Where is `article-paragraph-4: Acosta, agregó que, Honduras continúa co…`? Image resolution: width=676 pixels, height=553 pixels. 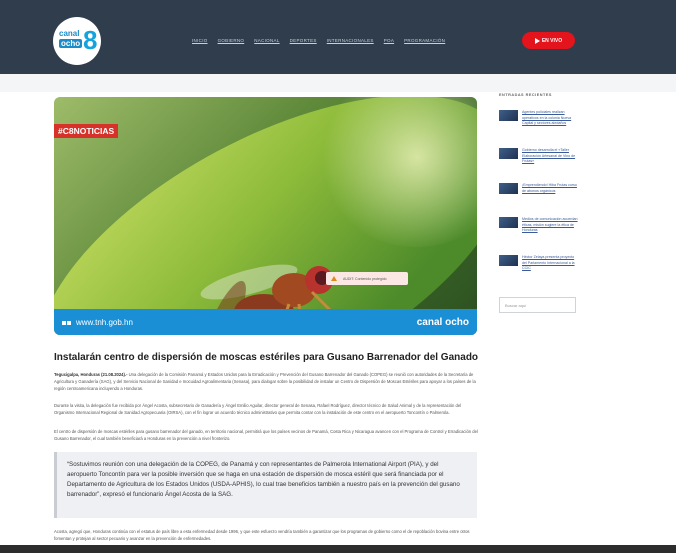
article-paragraph-4: Acosta, agregó que, Honduras continúa co… is located at coordinates (262, 535).